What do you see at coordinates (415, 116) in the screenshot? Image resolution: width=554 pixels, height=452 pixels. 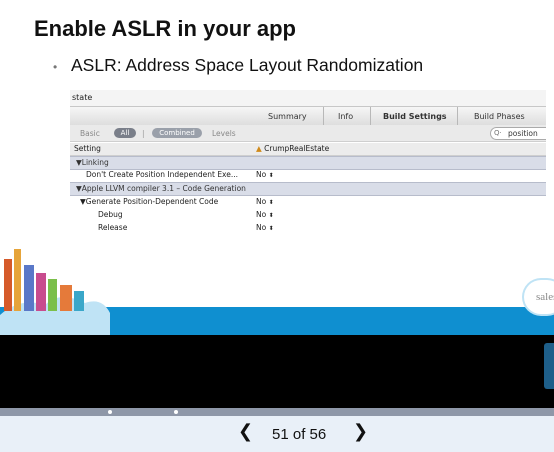 I see `tab-build-settings: Build Settings` at bounding box center [415, 116].